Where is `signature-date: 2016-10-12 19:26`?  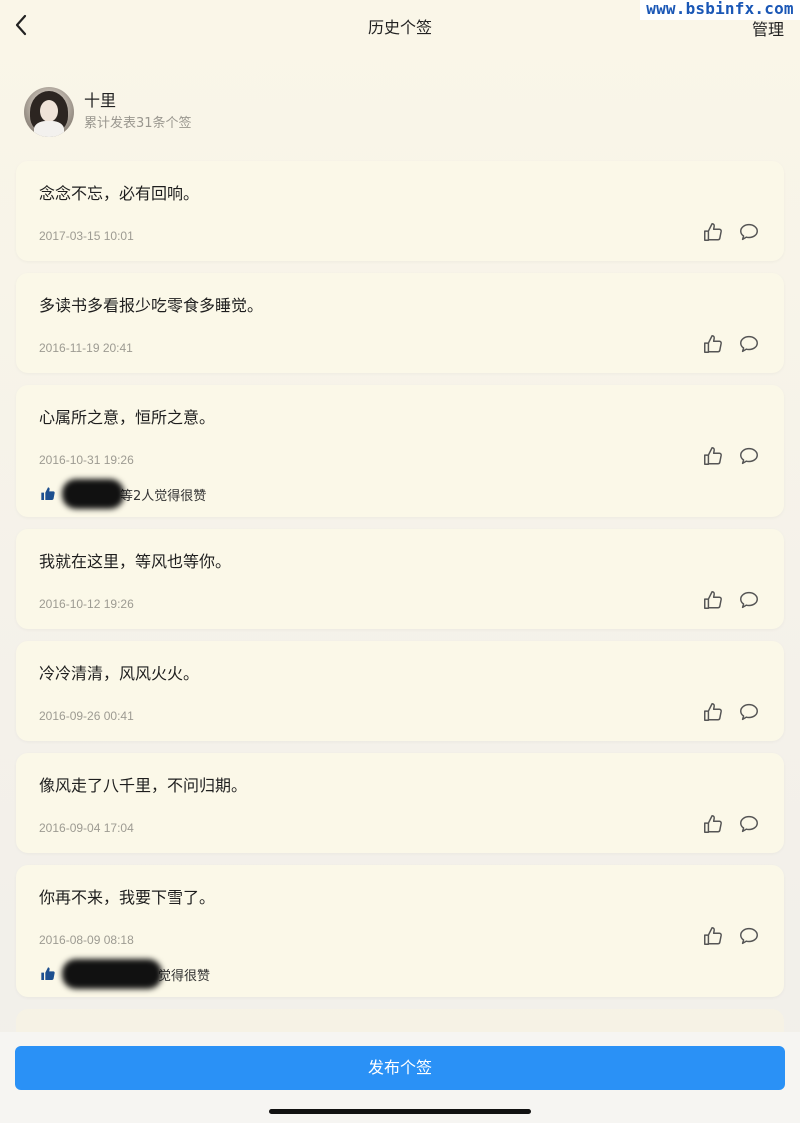
signature-date: 2016-10-12 19:26 is located at coordinates (86, 604).